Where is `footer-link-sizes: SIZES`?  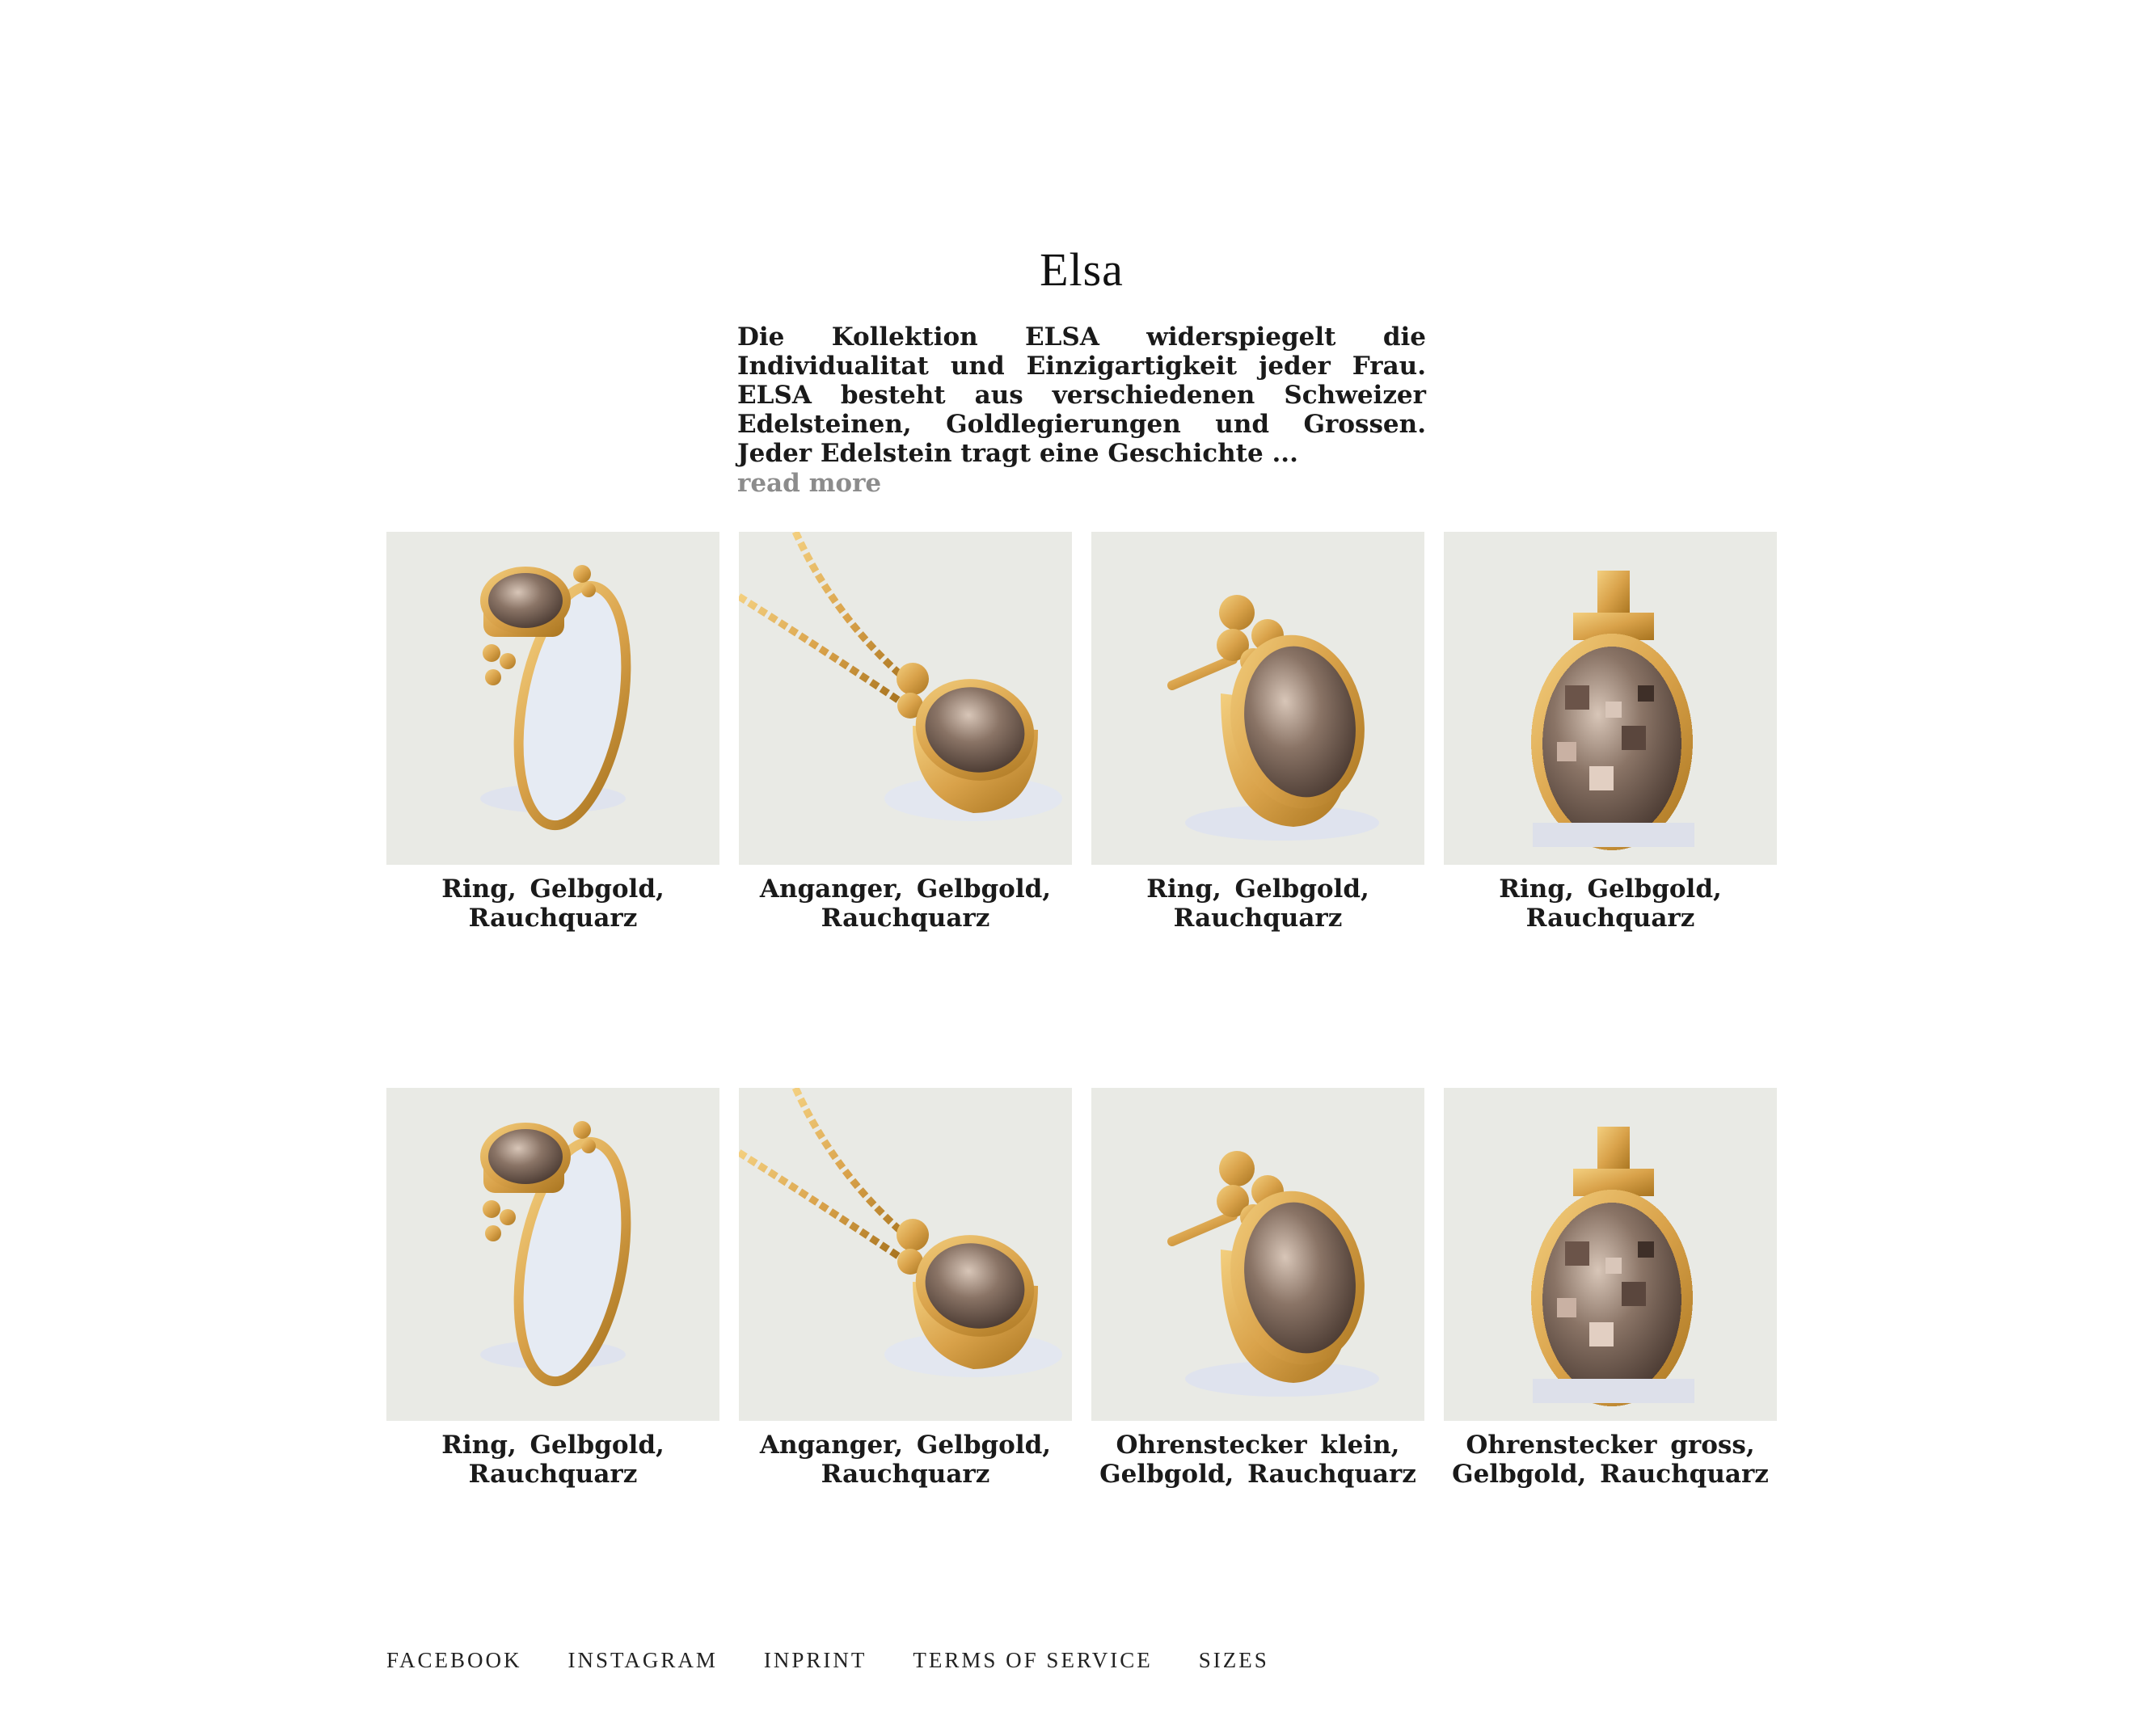
footer-link-sizes: SIZES is located at coordinates (1234, 1661).